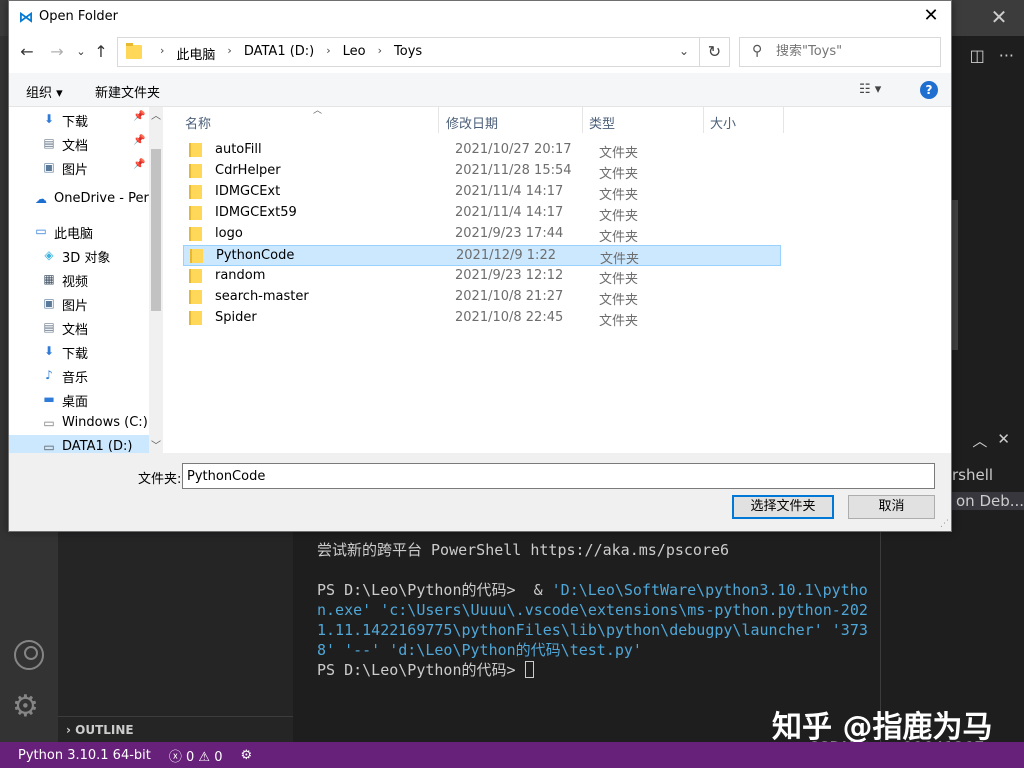 This screenshot has width=1024, height=768. I want to click on file-row: IDMGCExt 2021/11/4 14:17 文件夹, so click(482, 192).